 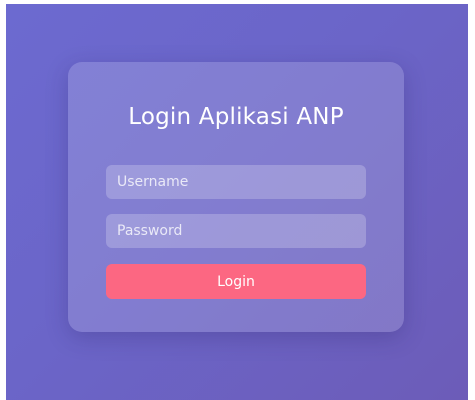 I want to click on username-input, so click(x=236, y=182).